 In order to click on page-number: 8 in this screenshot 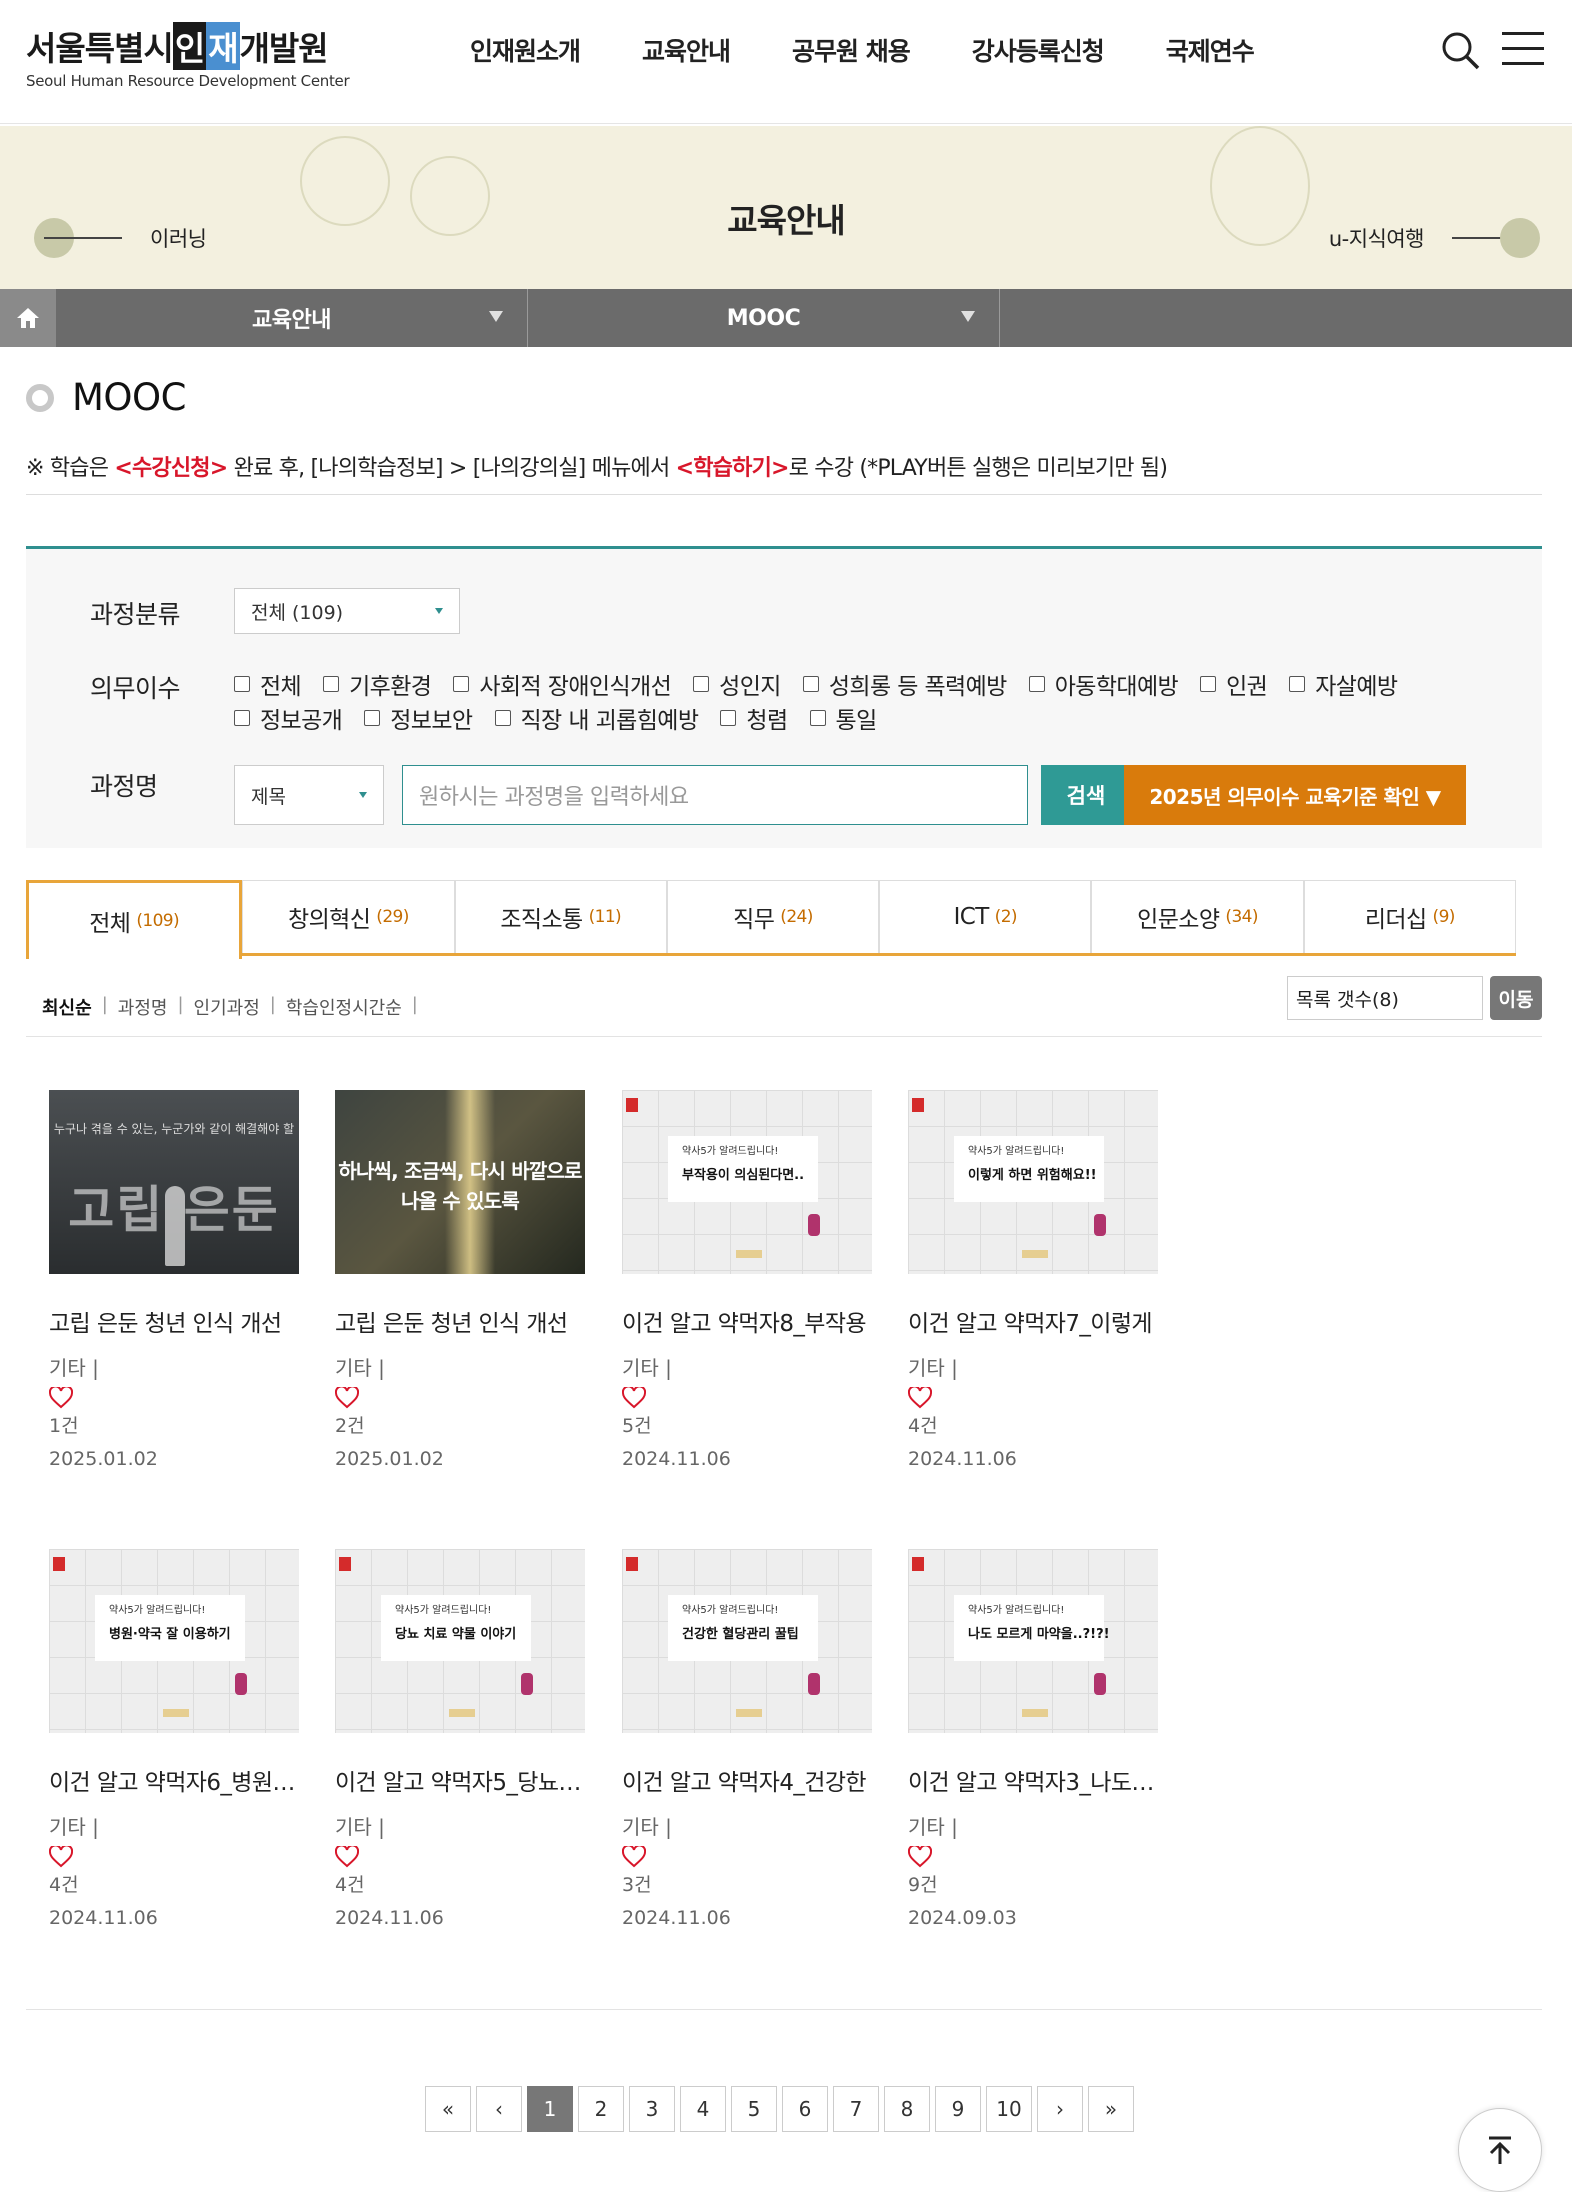, I will do `click(907, 2109)`.